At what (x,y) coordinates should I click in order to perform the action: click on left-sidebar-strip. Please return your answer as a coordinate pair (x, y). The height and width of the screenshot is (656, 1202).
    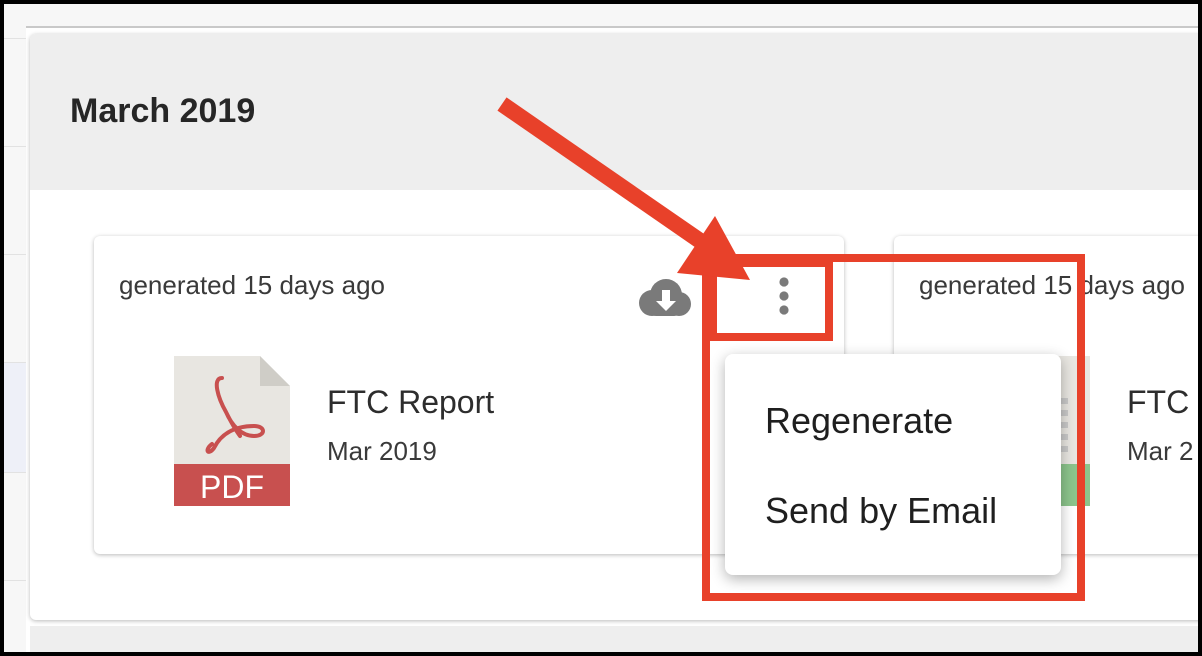
    Looking at the image, I should click on (15, 328).